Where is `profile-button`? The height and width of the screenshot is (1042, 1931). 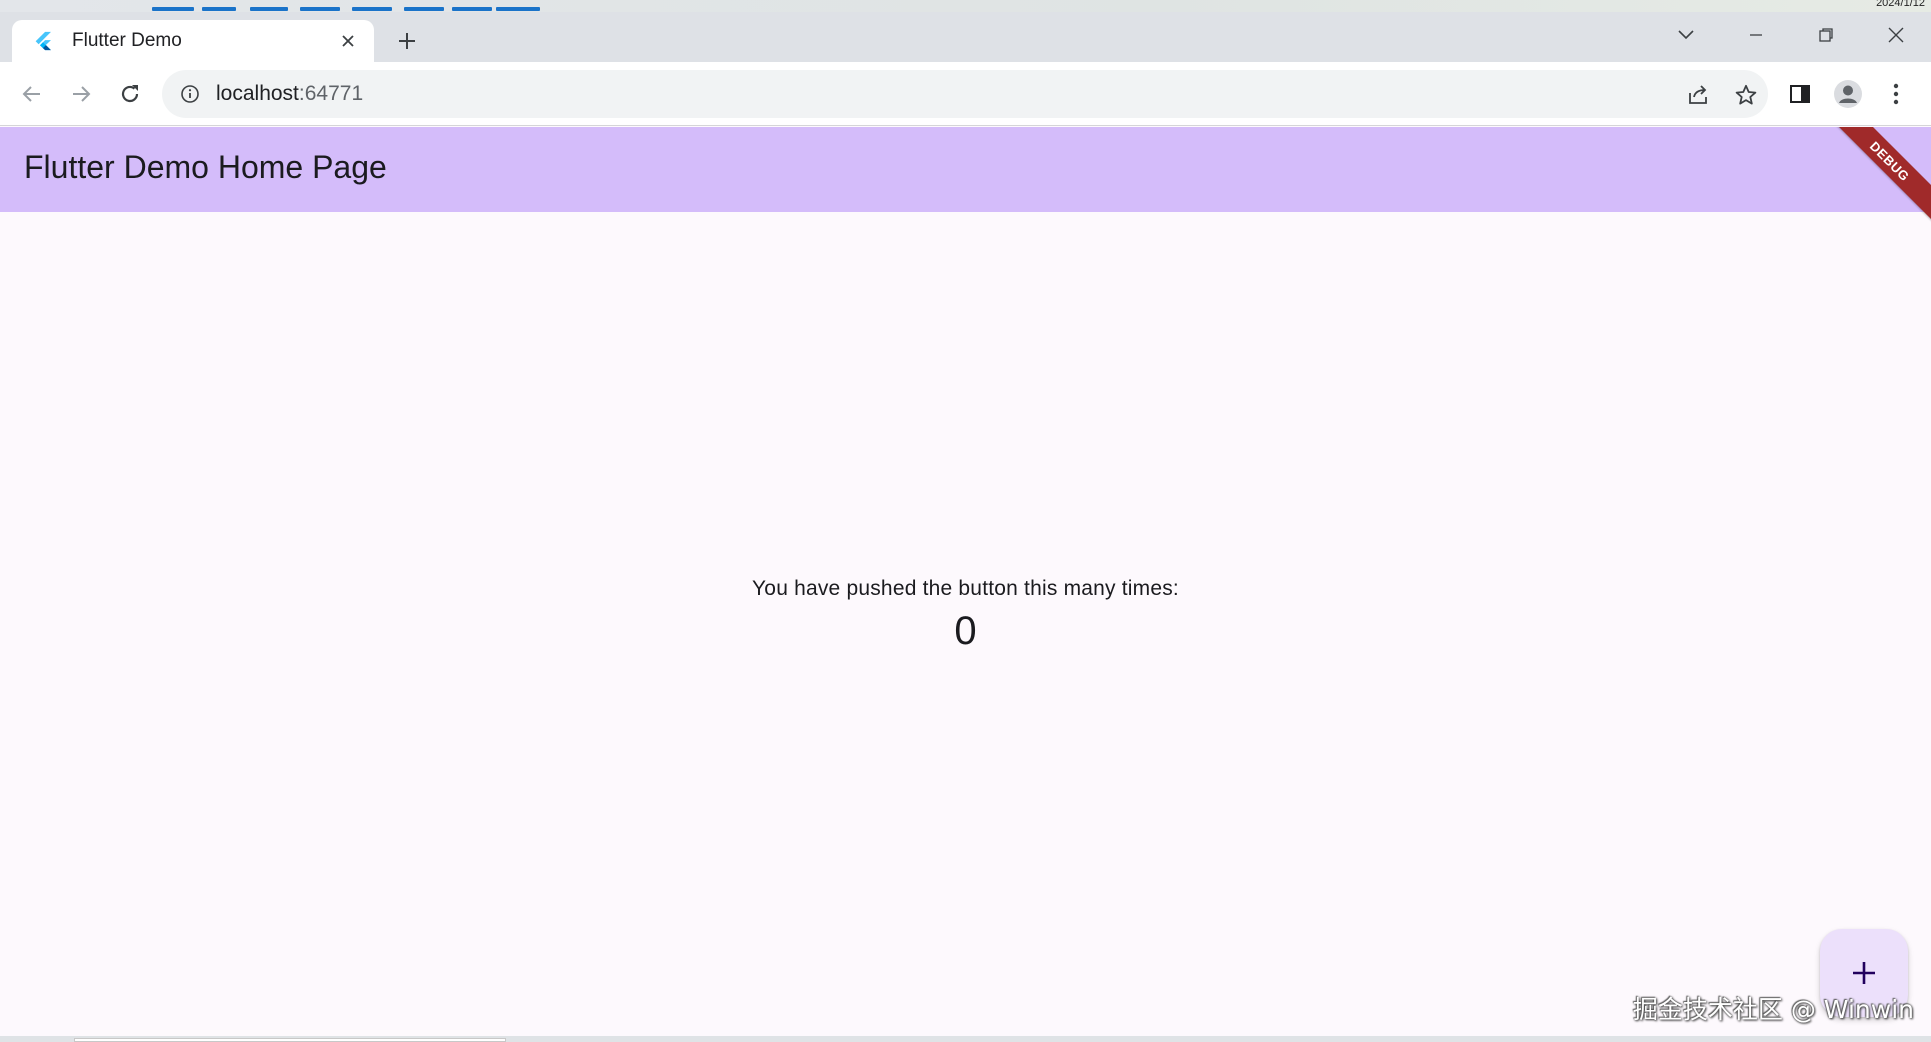 profile-button is located at coordinates (1848, 94).